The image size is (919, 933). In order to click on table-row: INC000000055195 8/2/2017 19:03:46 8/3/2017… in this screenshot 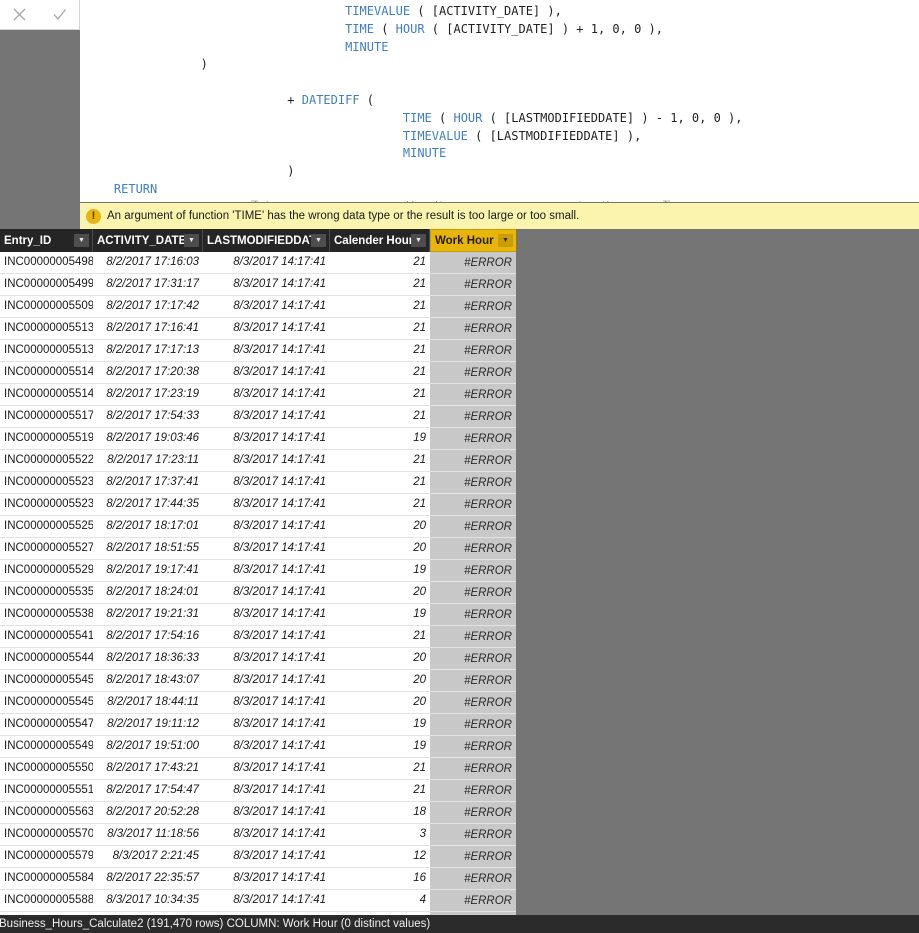, I will do `click(258, 439)`.